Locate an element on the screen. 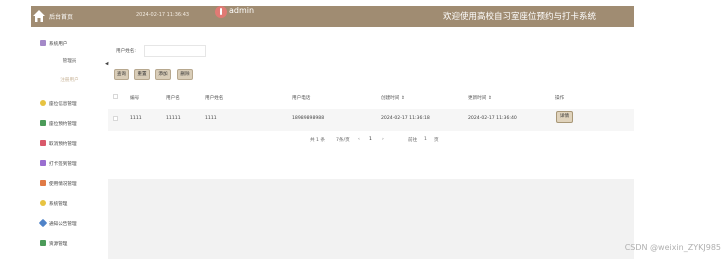 Image resolution: width=727 pixels, height=259 pixels. system-title: 欢迎使用高校自习室座位预约与打卡系统 is located at coordinates (519, 17).